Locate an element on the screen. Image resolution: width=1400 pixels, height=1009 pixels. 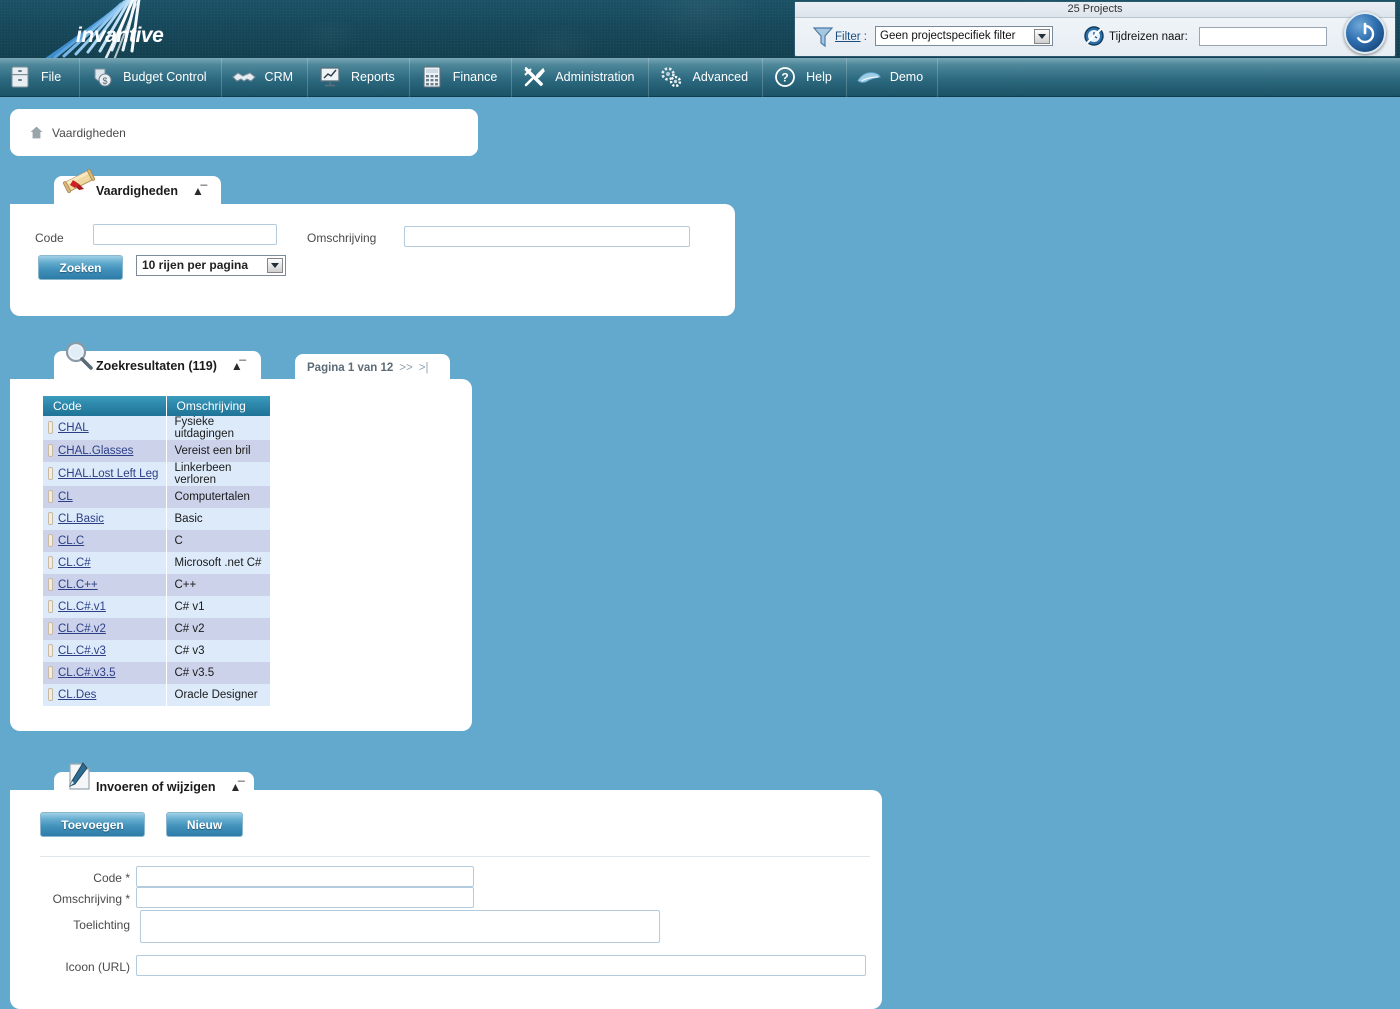
row-code-link: CL.C#.v3.5 is located at coordinates (87, 673).